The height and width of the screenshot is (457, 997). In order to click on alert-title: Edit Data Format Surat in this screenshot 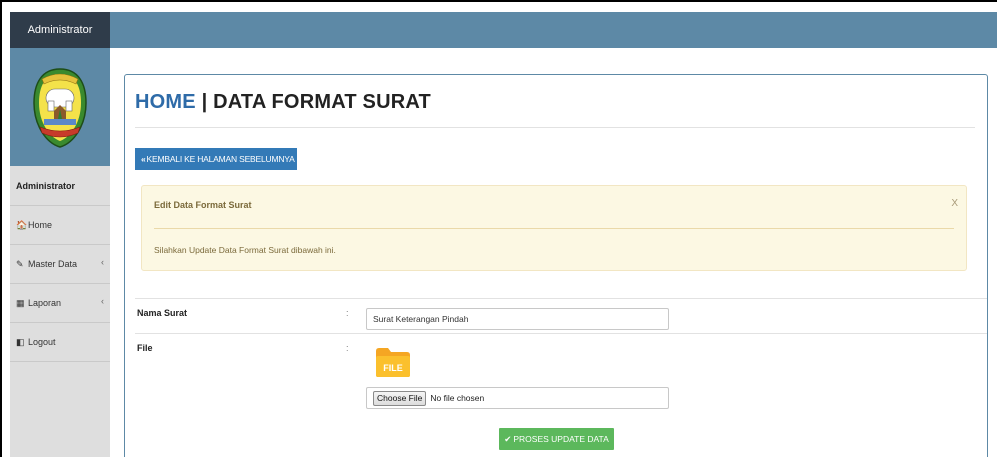, I will do `click(203, 205)`.